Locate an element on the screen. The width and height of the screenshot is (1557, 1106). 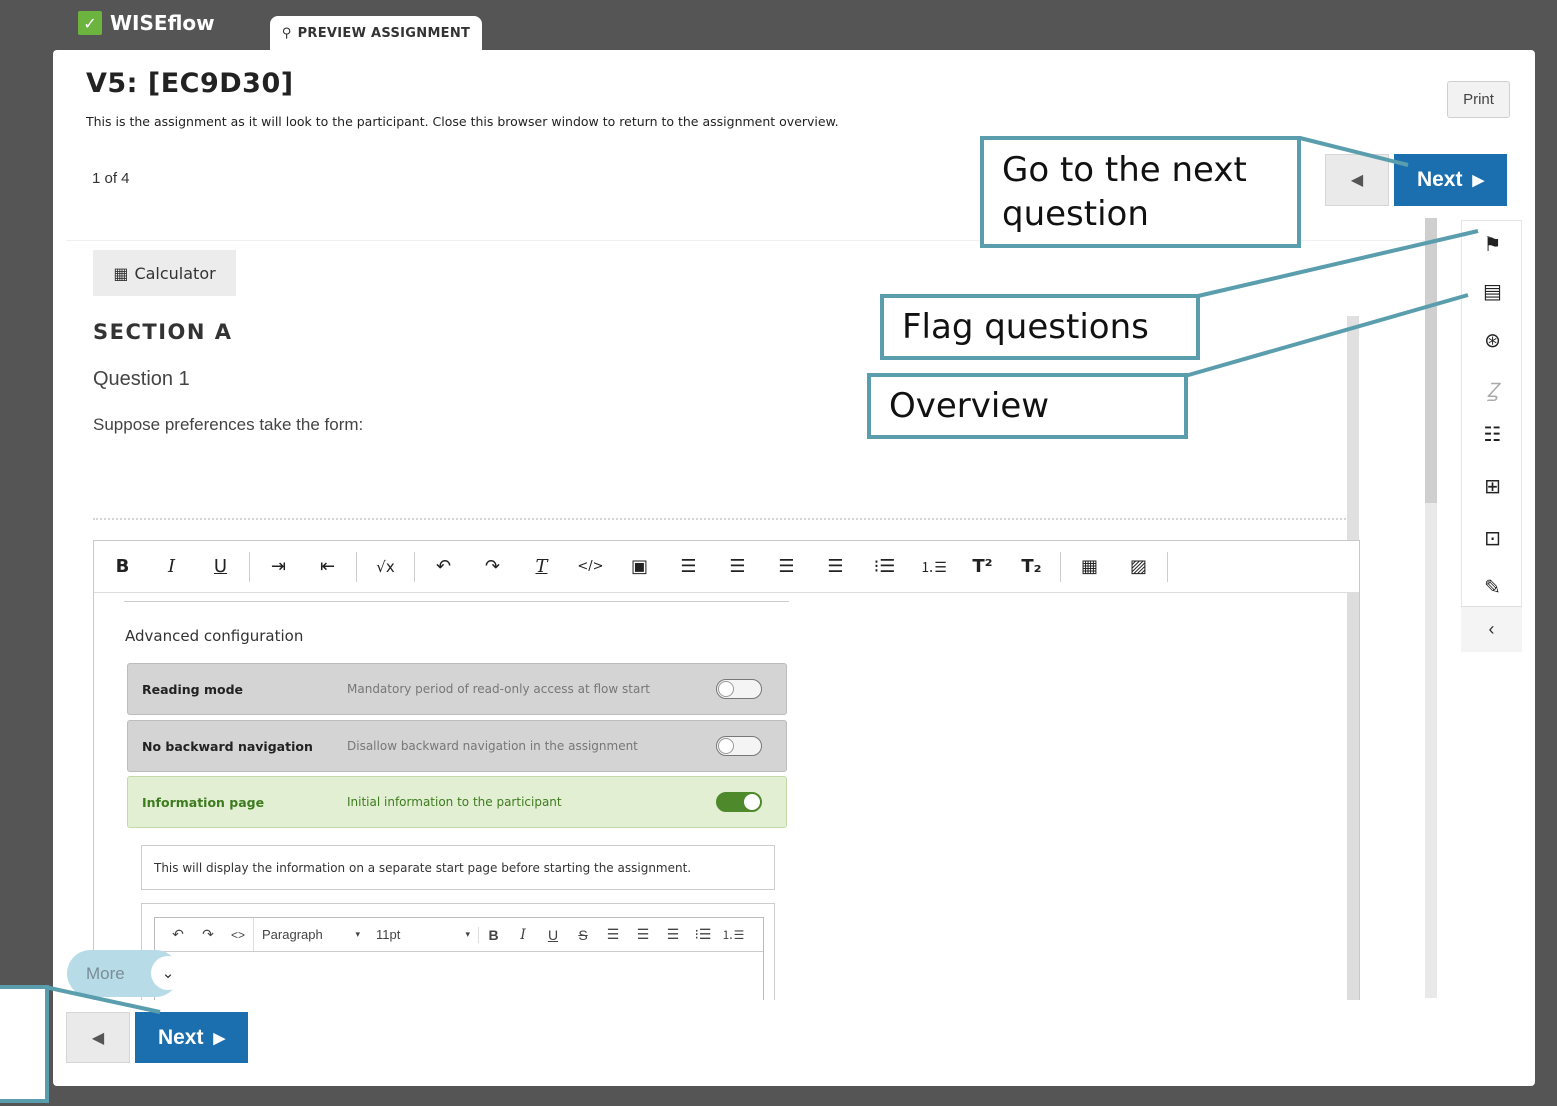
previous-button-bottom: ◀ is located at coordinates (98, 1037).